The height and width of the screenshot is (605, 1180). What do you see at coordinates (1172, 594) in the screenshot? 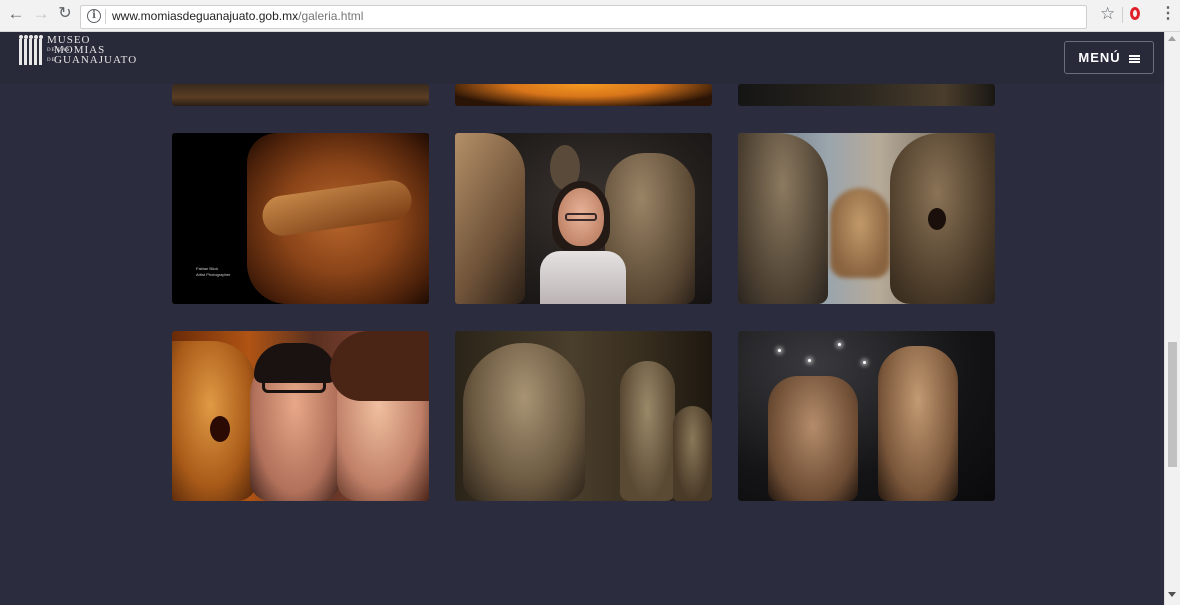
I see `scroll-down-icon` at bounding box center [1172, 594].